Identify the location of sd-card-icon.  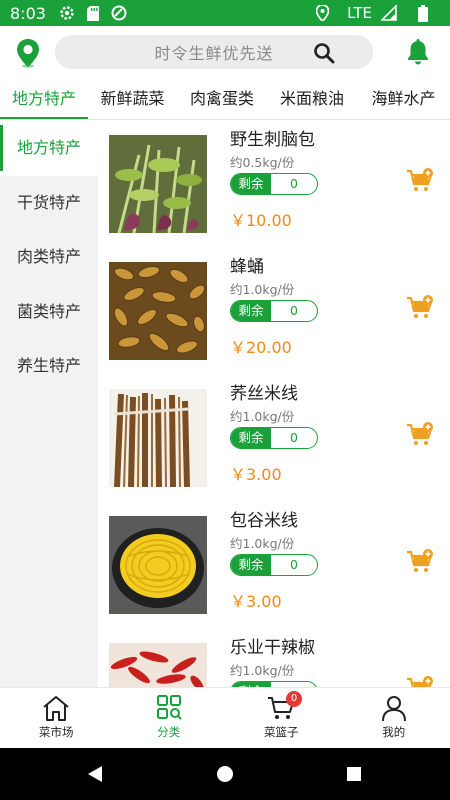
(93, 13).